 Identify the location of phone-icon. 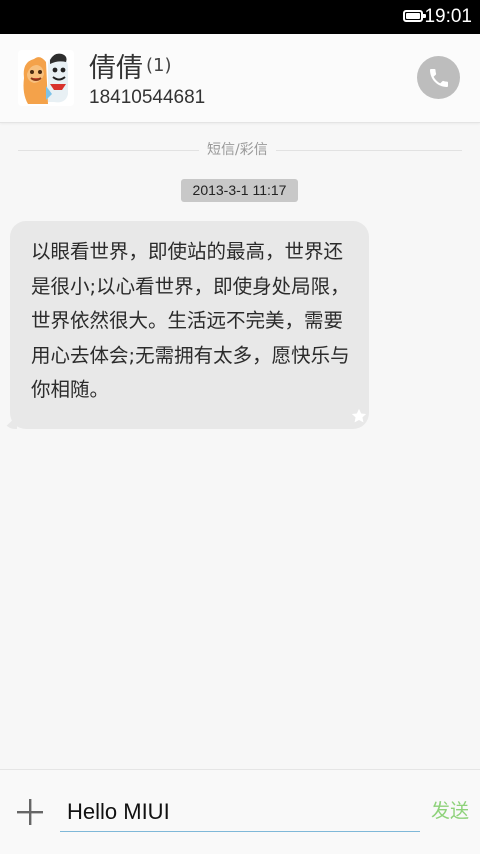
(438, 77).